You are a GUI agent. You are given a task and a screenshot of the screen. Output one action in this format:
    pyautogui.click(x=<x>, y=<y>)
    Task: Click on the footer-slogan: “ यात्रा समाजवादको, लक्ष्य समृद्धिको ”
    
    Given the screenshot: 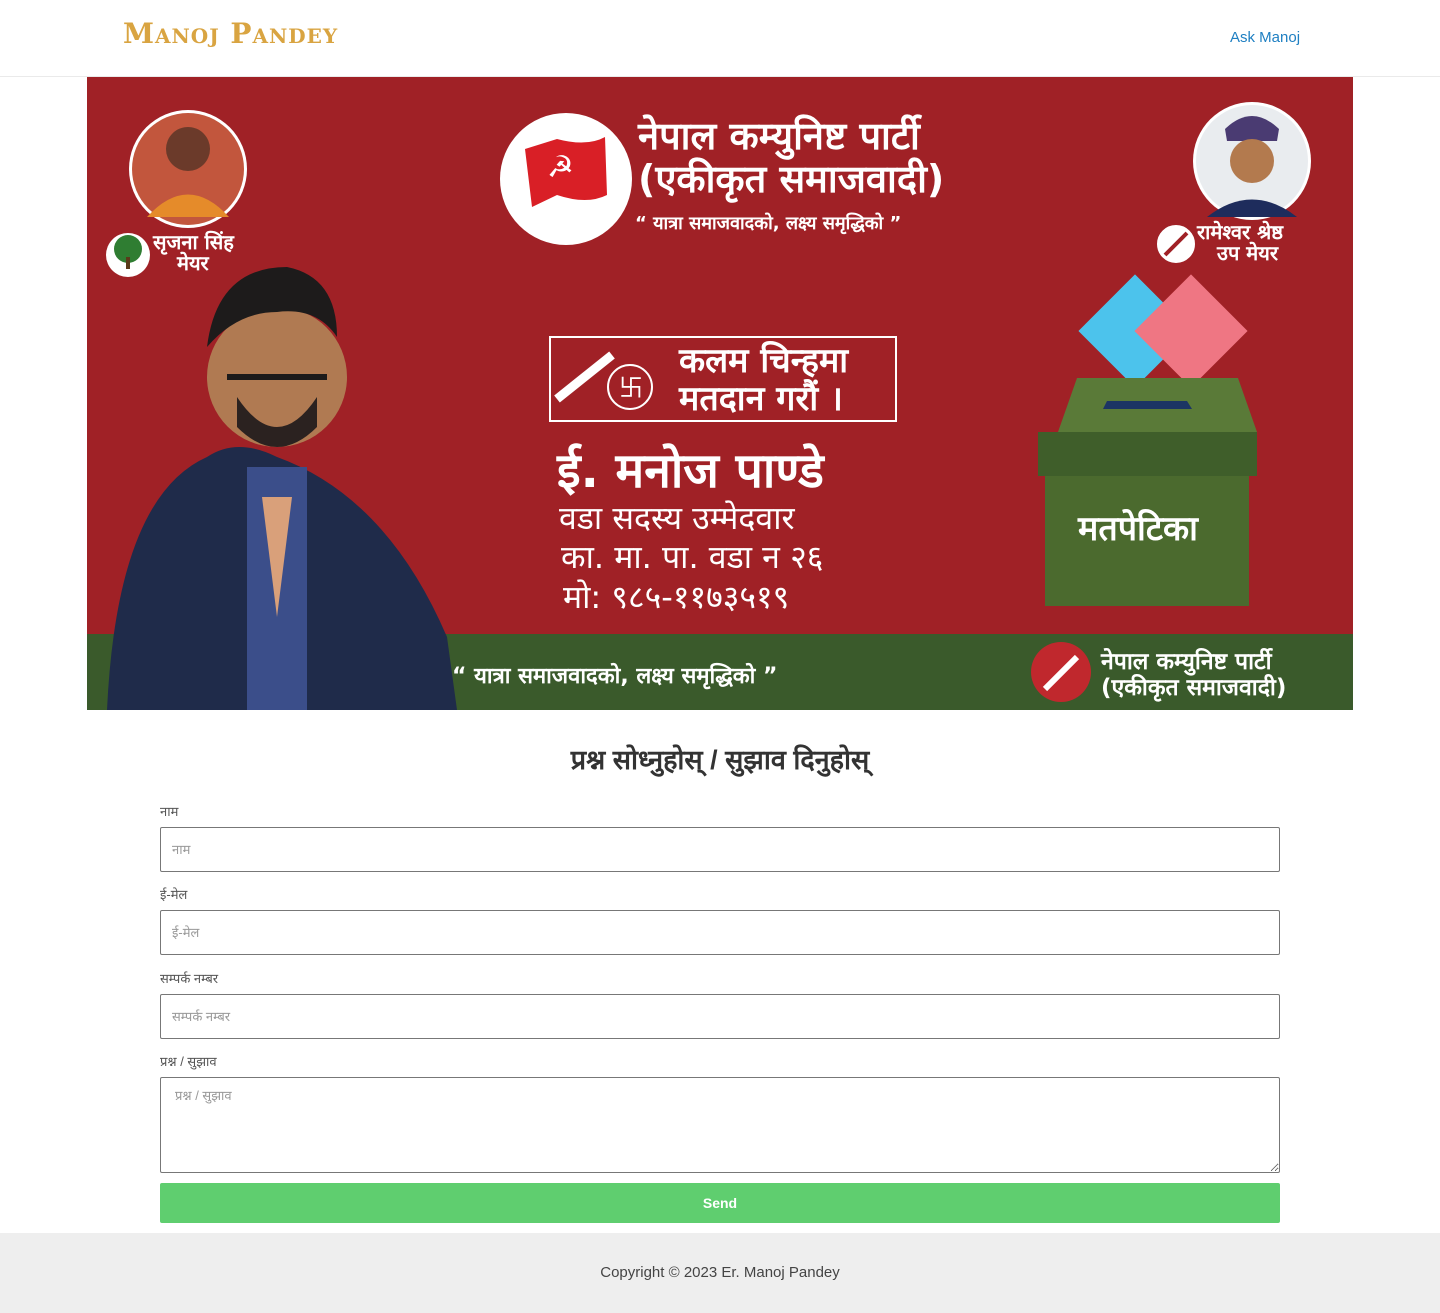 What is the action you would take?
    pyautogui.click(x=615, y=676)
    